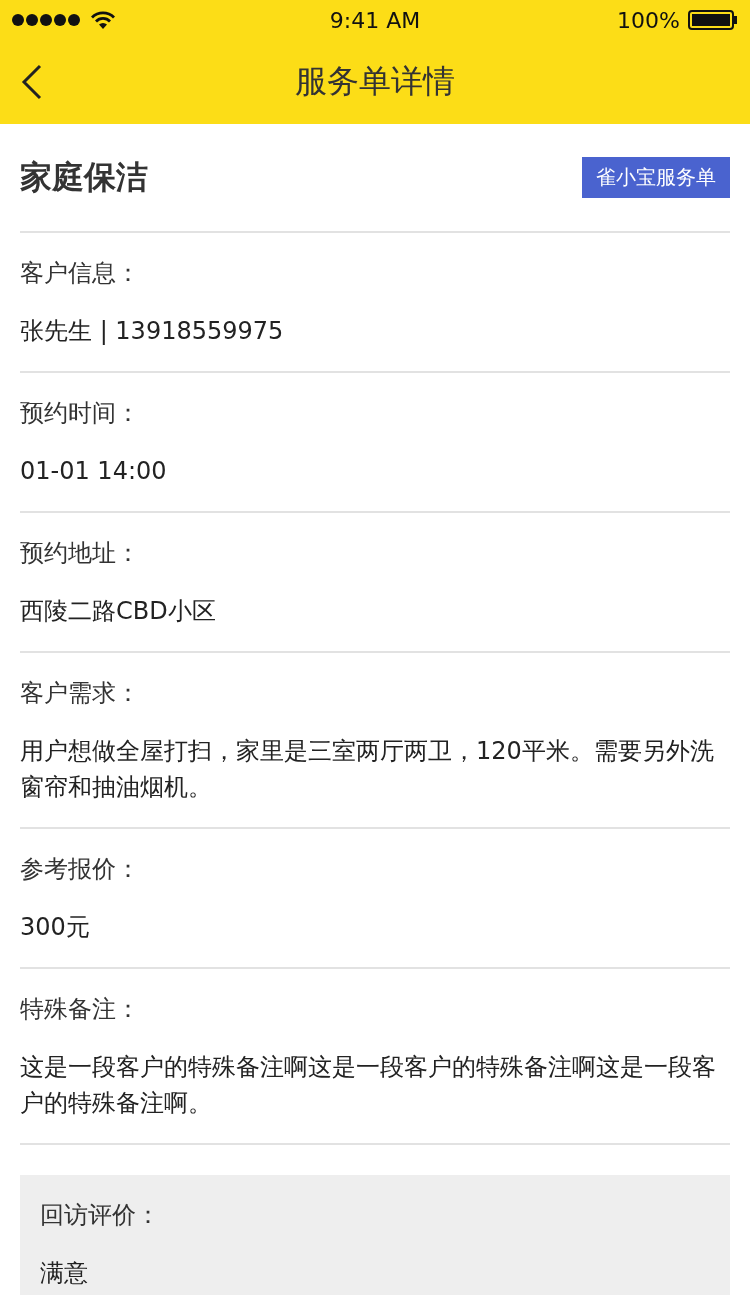 The width and height of the screenshot is (750, 1295). I want to click on field-value: 满意, so click(64, 1273).